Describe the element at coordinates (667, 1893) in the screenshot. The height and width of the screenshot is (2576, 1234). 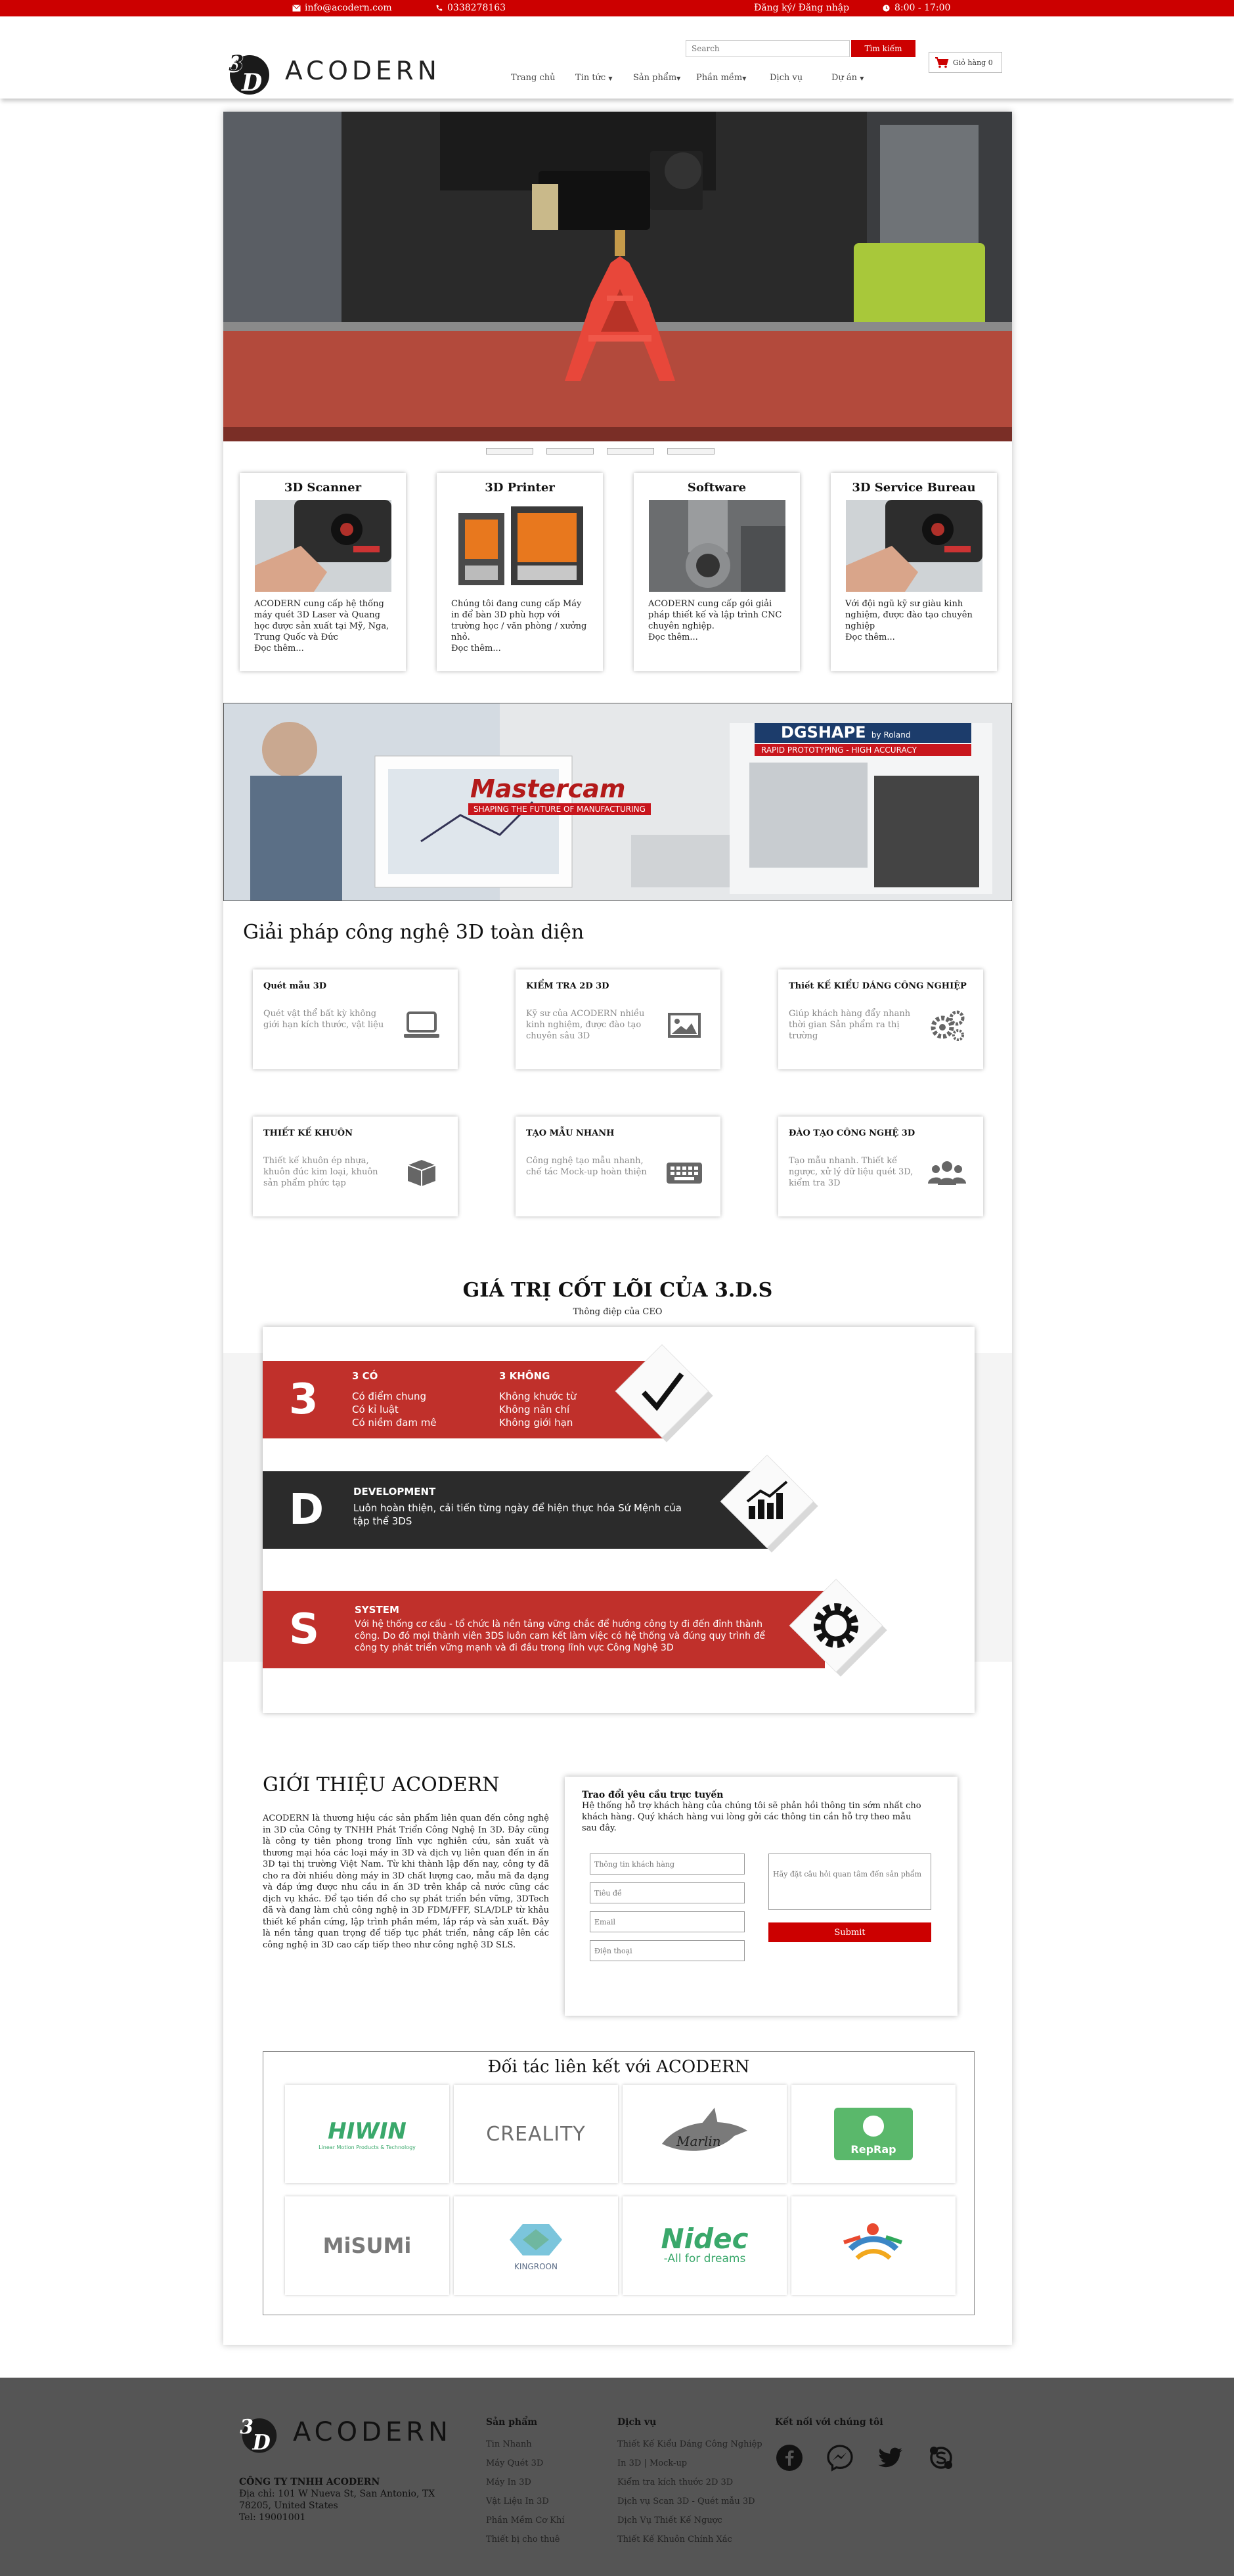
I see `subject-field` at that location.